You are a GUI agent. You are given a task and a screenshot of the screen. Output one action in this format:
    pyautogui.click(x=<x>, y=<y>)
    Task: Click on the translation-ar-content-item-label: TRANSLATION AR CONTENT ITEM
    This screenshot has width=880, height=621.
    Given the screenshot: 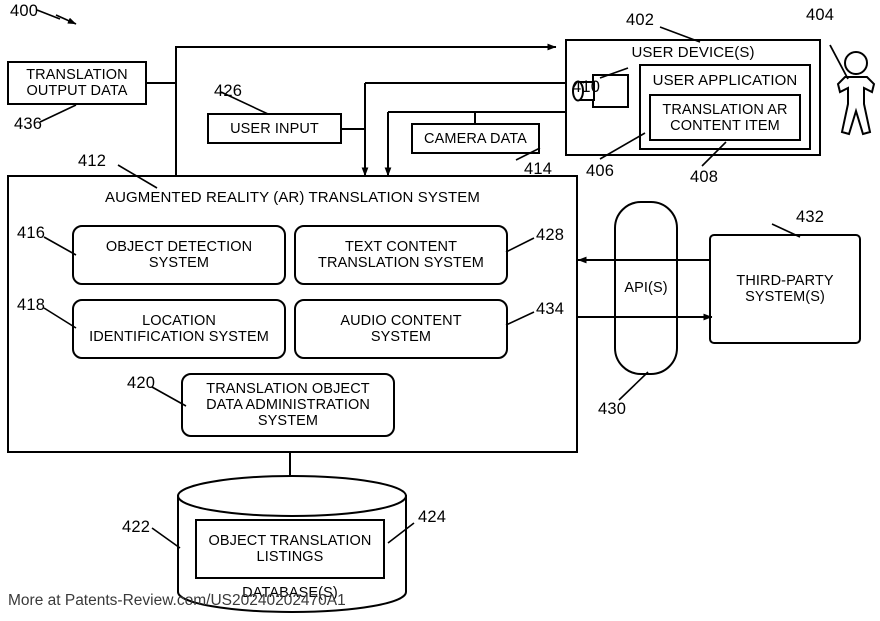 What is the action you would take?
    pyautogui.click(x=725, y=117)
    